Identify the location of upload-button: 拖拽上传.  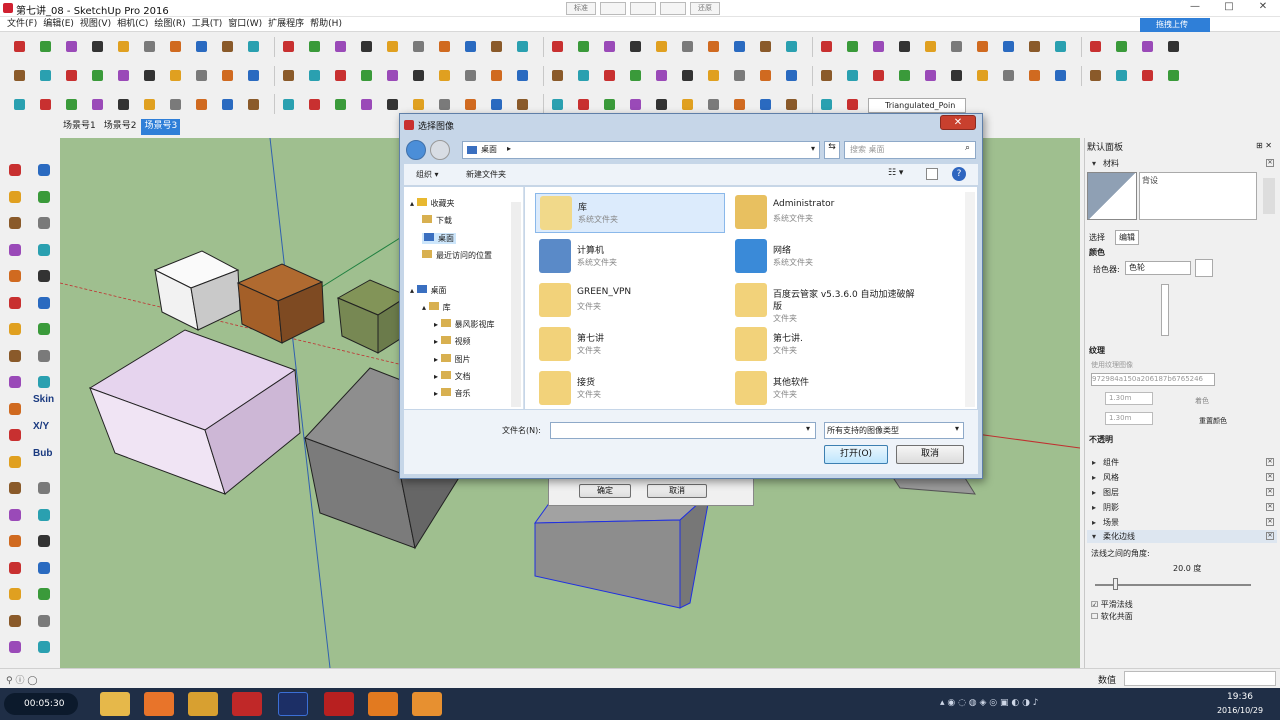
(1175, 25).